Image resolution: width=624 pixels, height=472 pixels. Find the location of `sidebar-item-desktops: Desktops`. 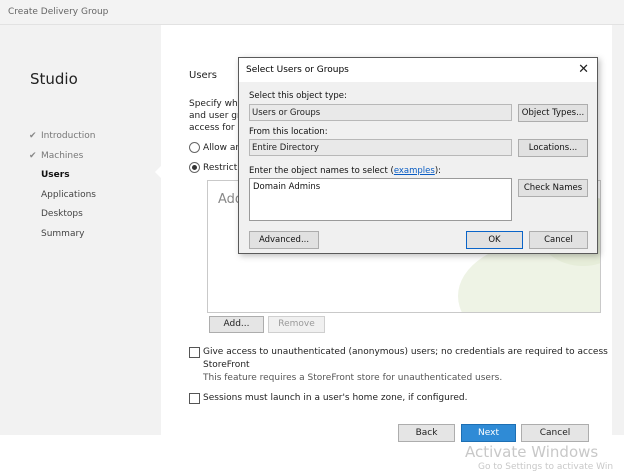

sidebar-item-desktops: Desktops is located at coordinates (62, 214).